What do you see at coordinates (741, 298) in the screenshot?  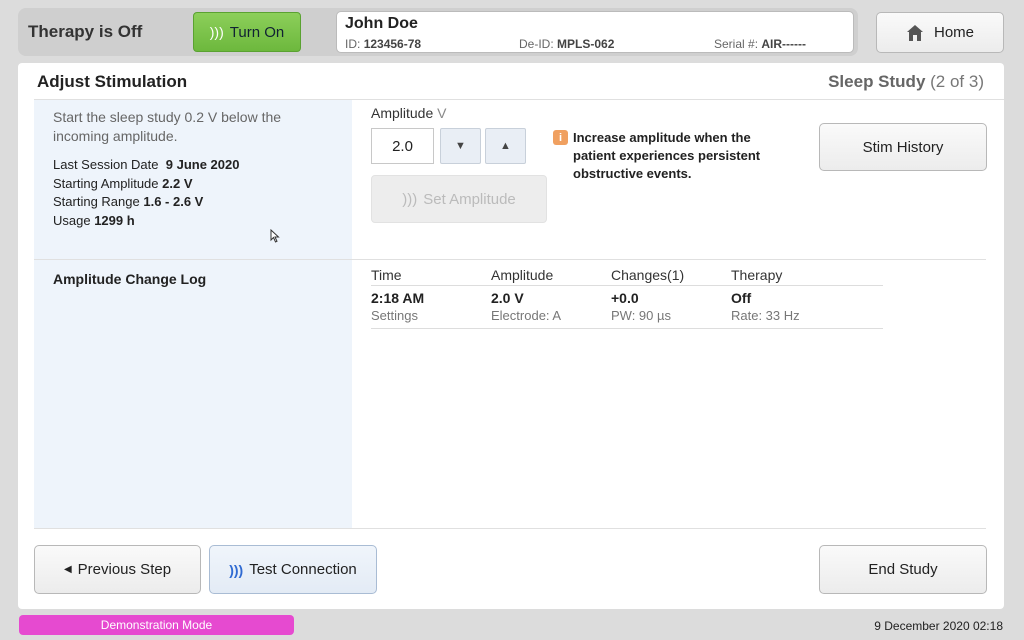 I see `table-cell: Off` at bounding box center [741, 298].